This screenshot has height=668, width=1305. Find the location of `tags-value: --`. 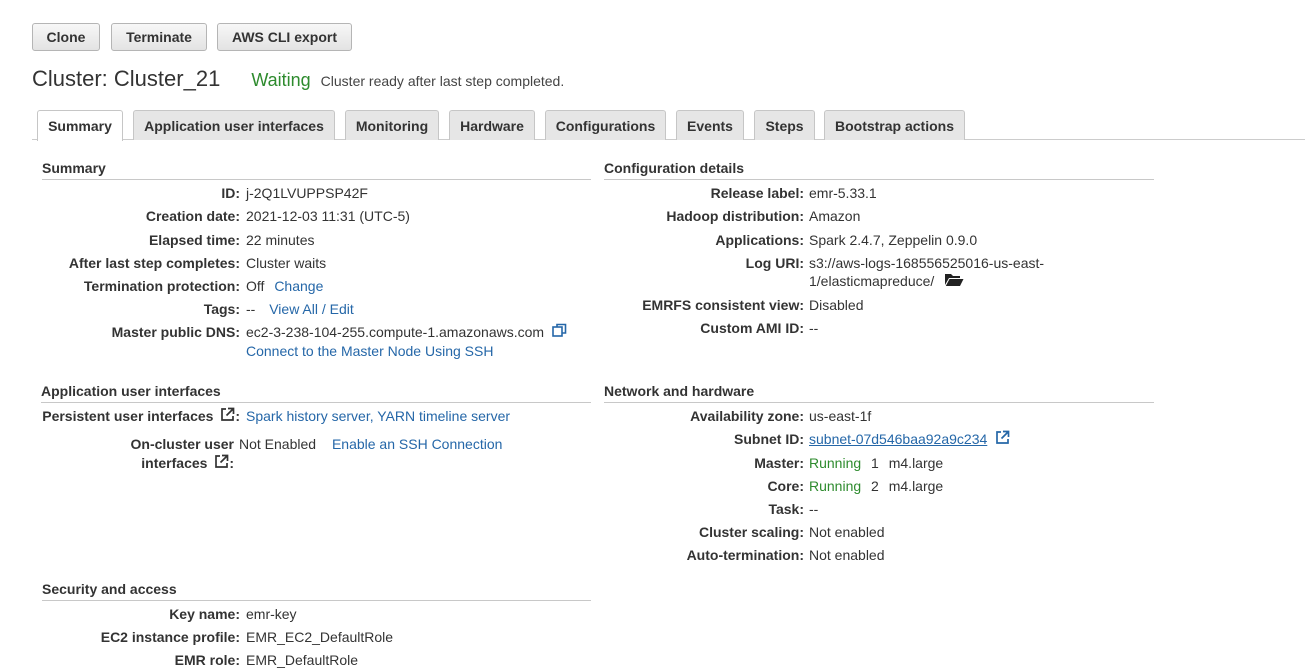

tags-value: -- is located at coordinates (251, 309).